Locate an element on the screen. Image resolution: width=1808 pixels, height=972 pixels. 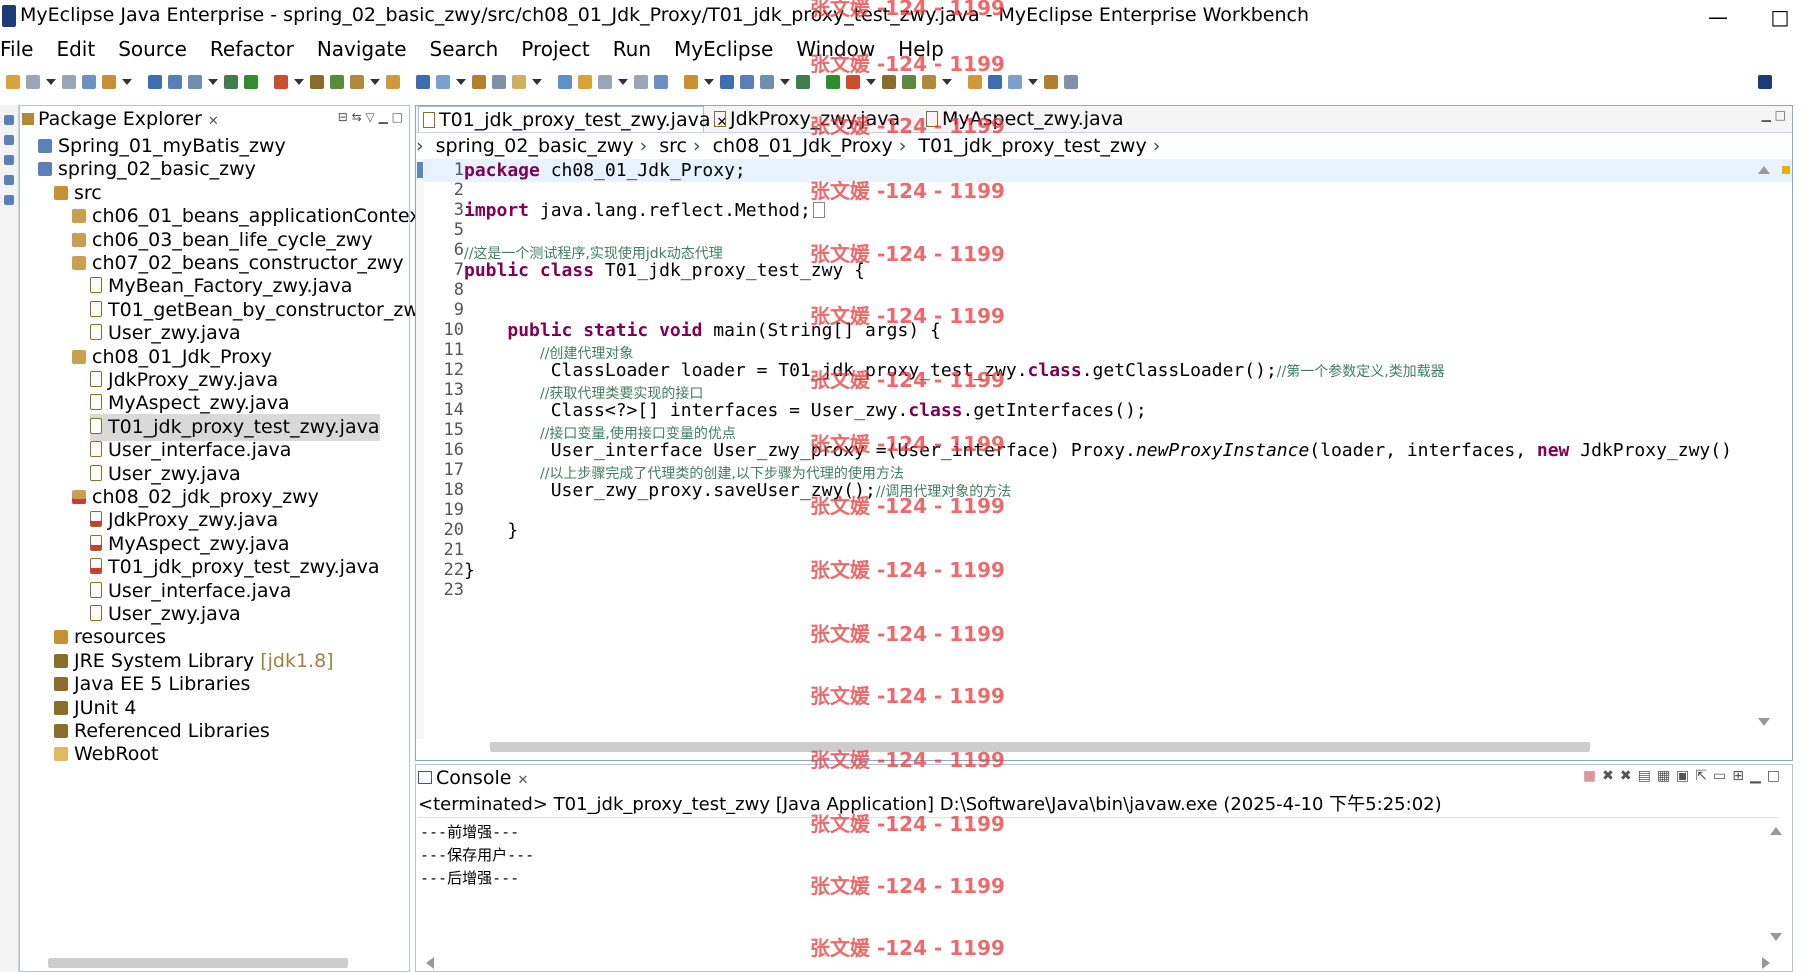
pin-console-icon: ⇱ is located at coordinates (1704, 776).